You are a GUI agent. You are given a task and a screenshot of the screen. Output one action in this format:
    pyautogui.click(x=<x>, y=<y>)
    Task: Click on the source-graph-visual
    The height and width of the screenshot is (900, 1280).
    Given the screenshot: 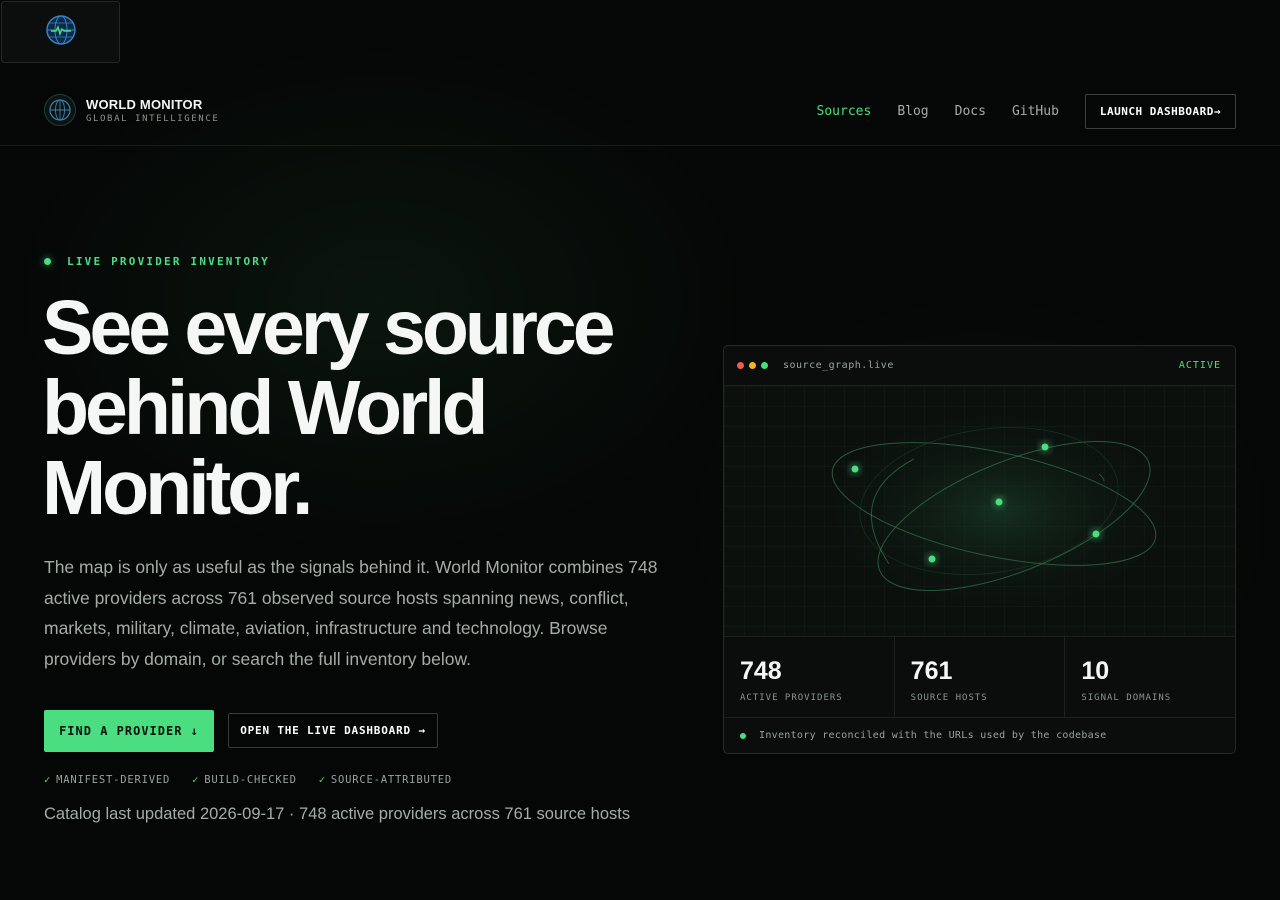 What is the action you would take?
    pyautogui.click(x=979, y=511)
    